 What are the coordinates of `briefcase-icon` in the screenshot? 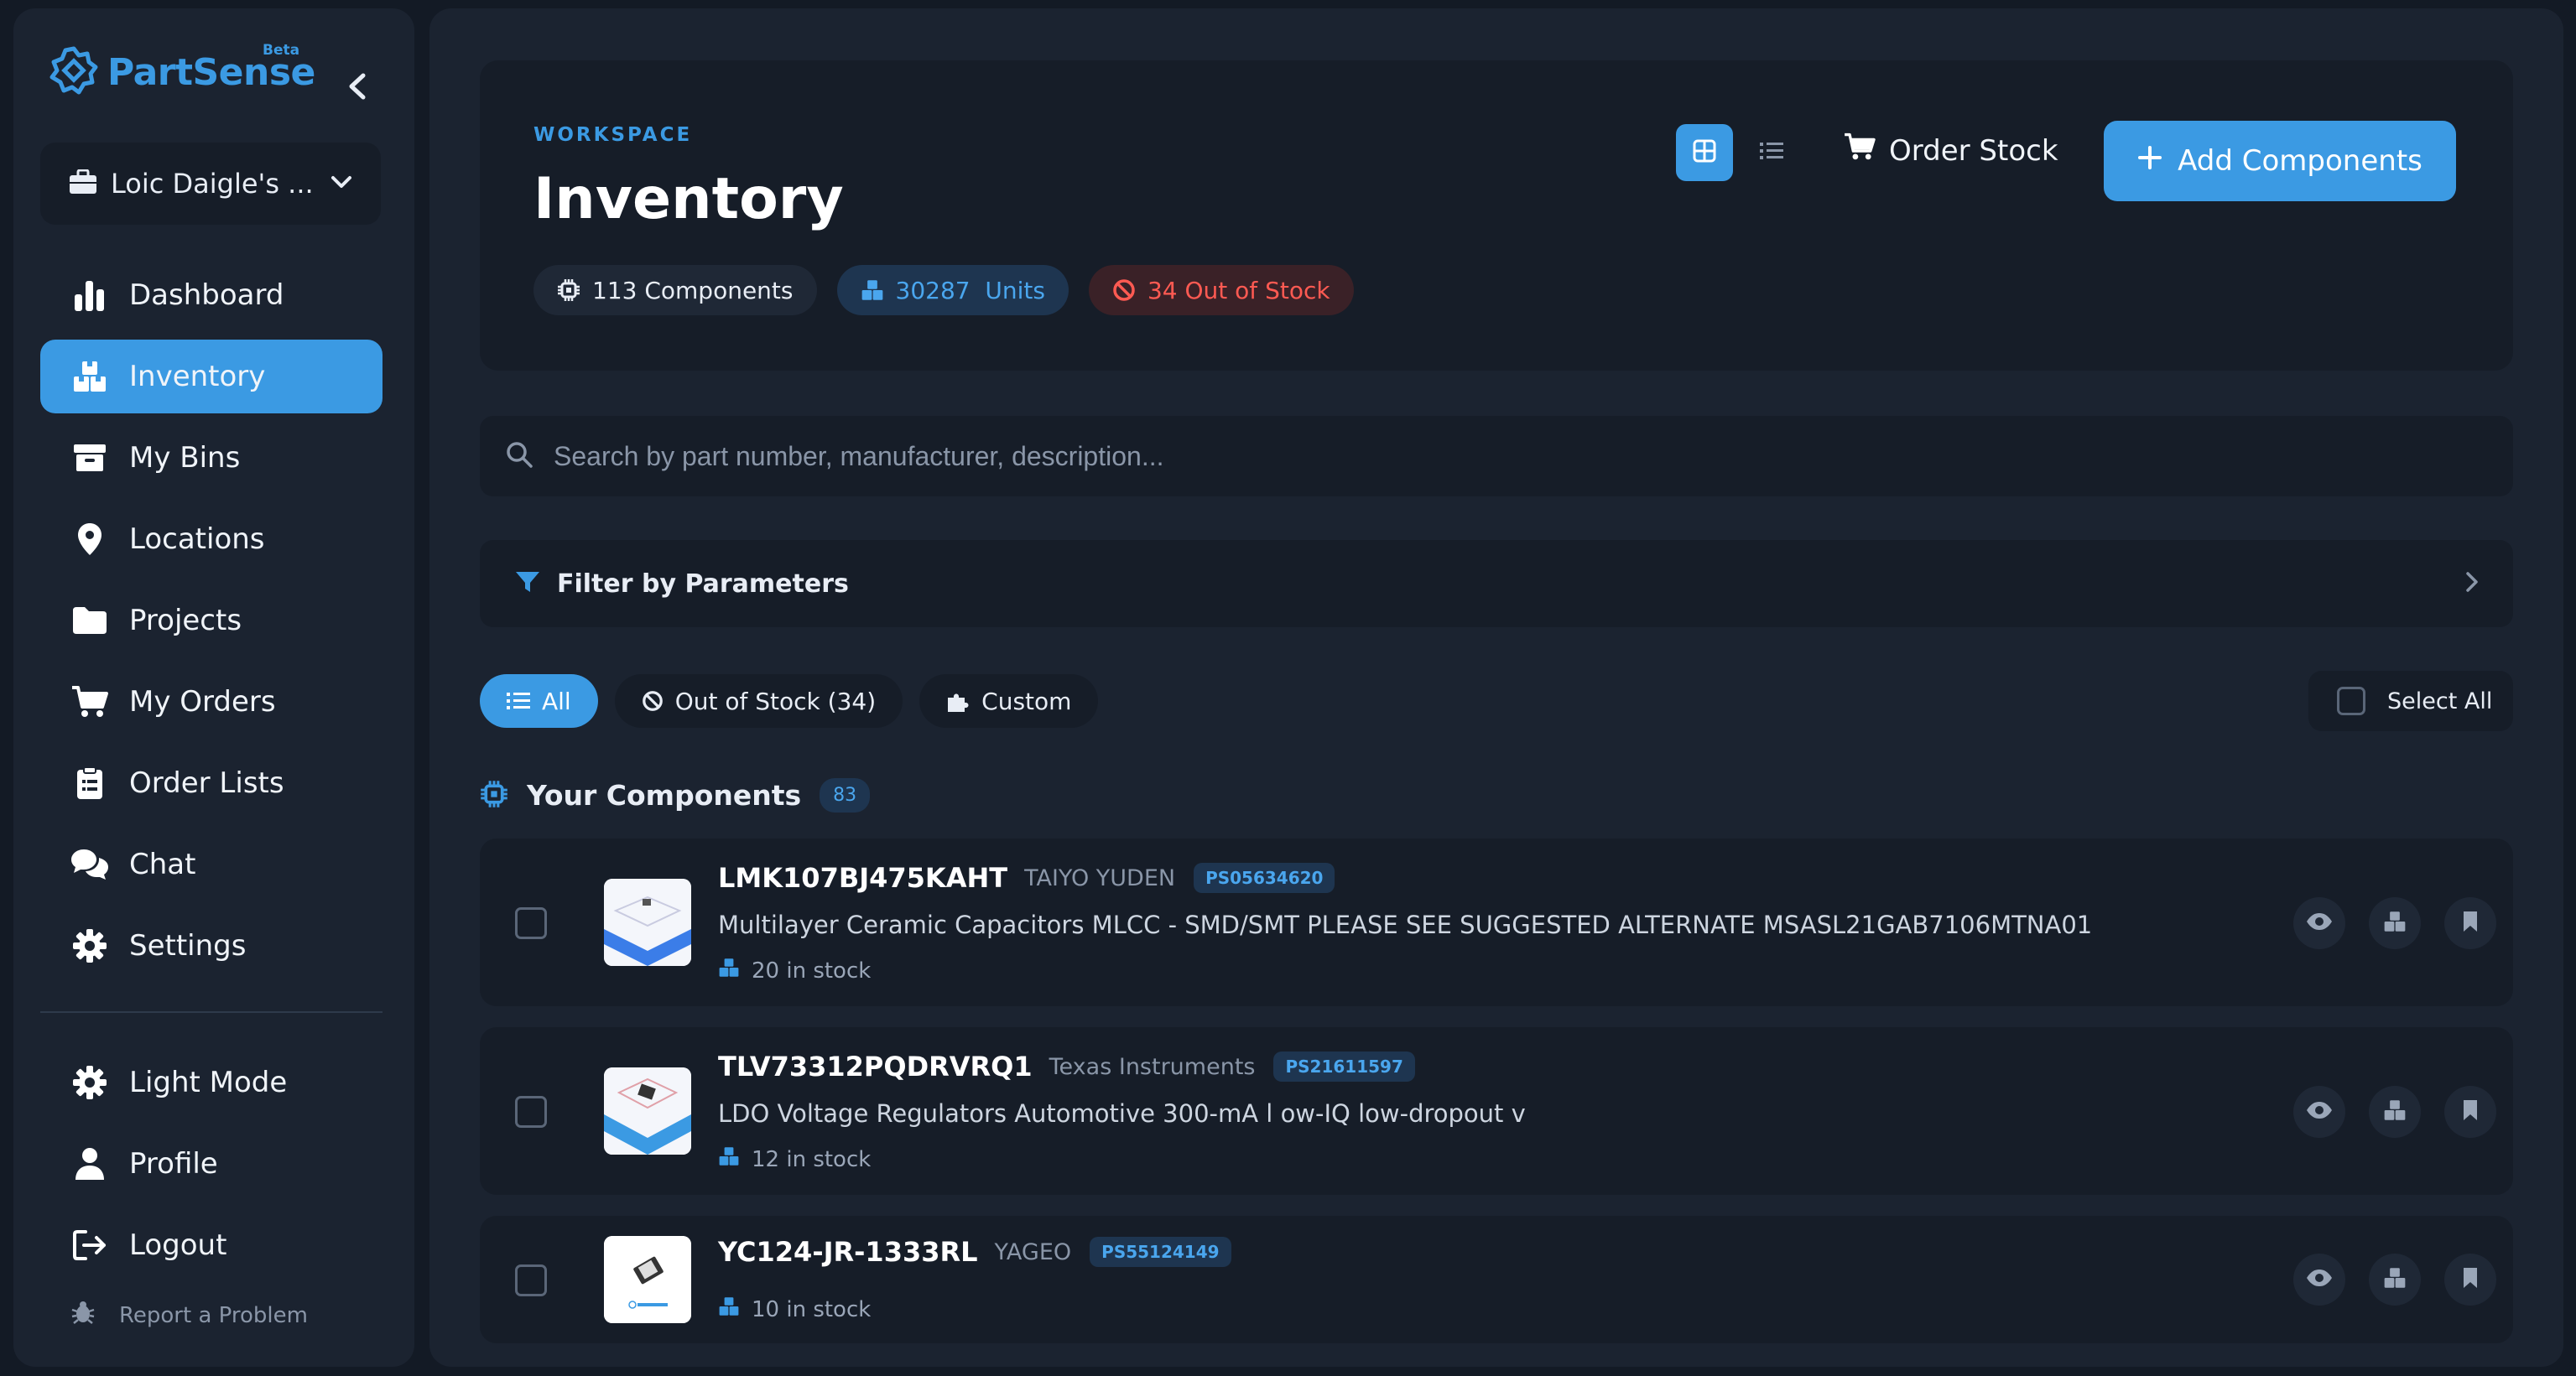 It's located at (83, 183).